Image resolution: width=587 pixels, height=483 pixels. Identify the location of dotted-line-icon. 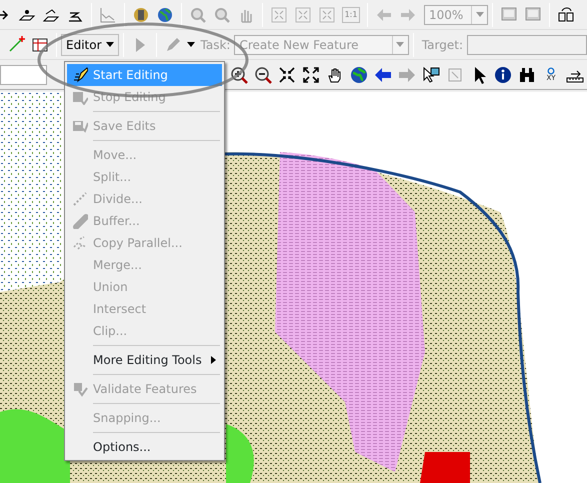
(80, 199).